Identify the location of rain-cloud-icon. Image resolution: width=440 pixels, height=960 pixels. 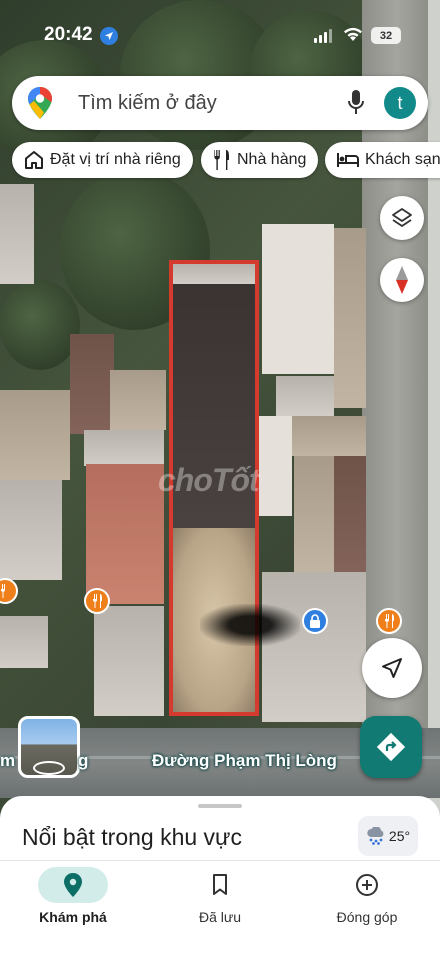
(375, 836).